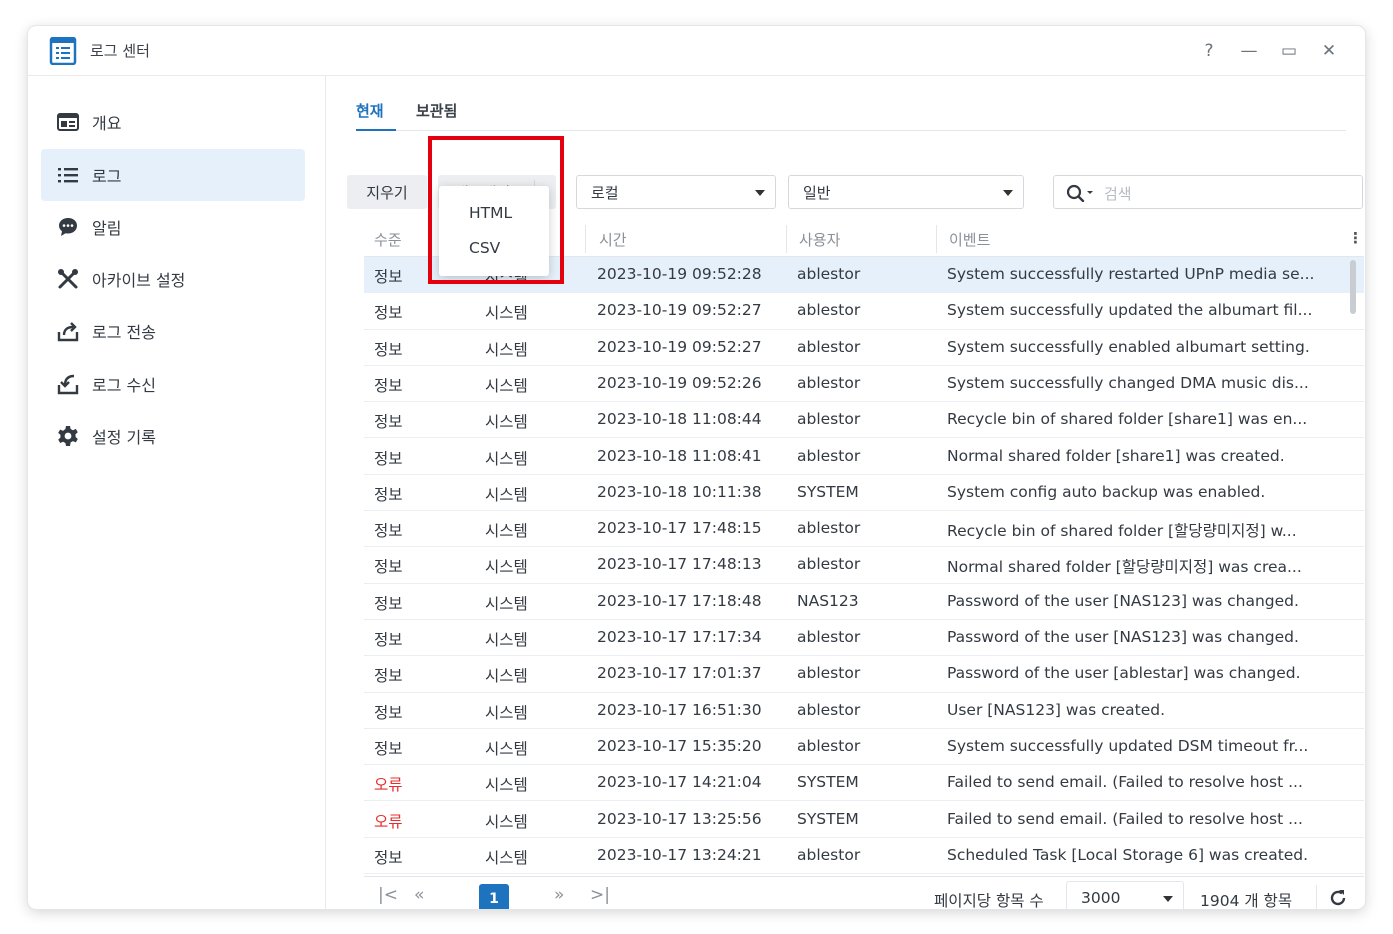  What do you see at coordinates (605, 192) in the screenshot?
I see `source-select-value: 로컬` at bounding box center [605, 192].